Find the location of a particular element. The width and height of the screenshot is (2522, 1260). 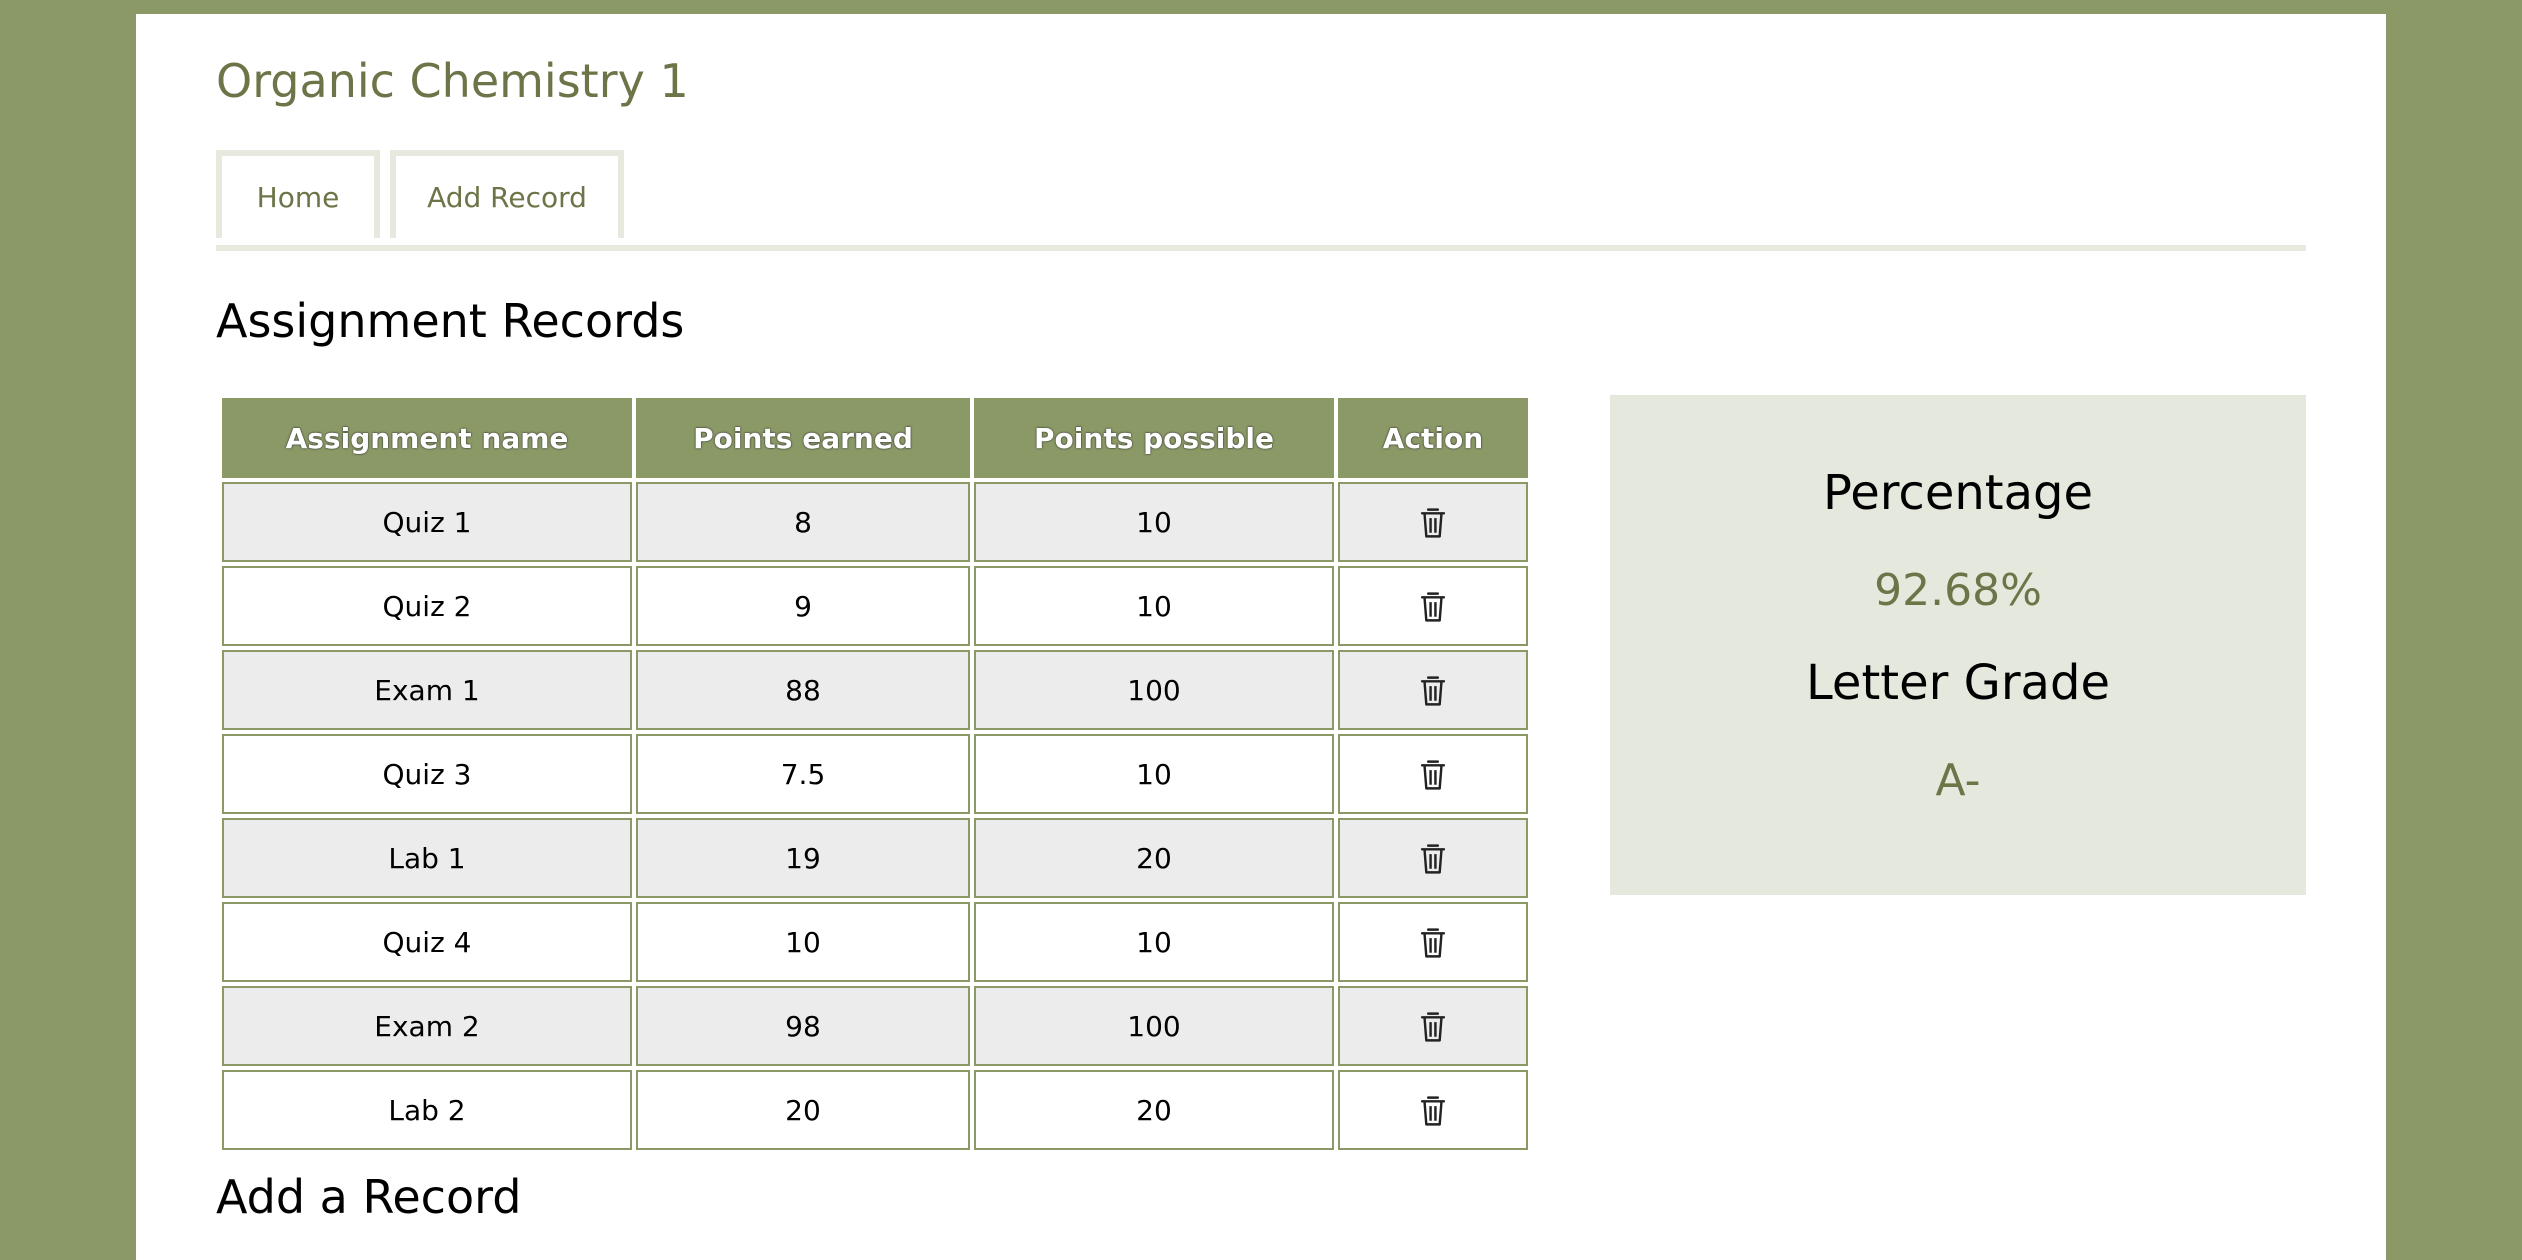

table-row: Exam 1 88 100 is located at coordinates (875, 690).